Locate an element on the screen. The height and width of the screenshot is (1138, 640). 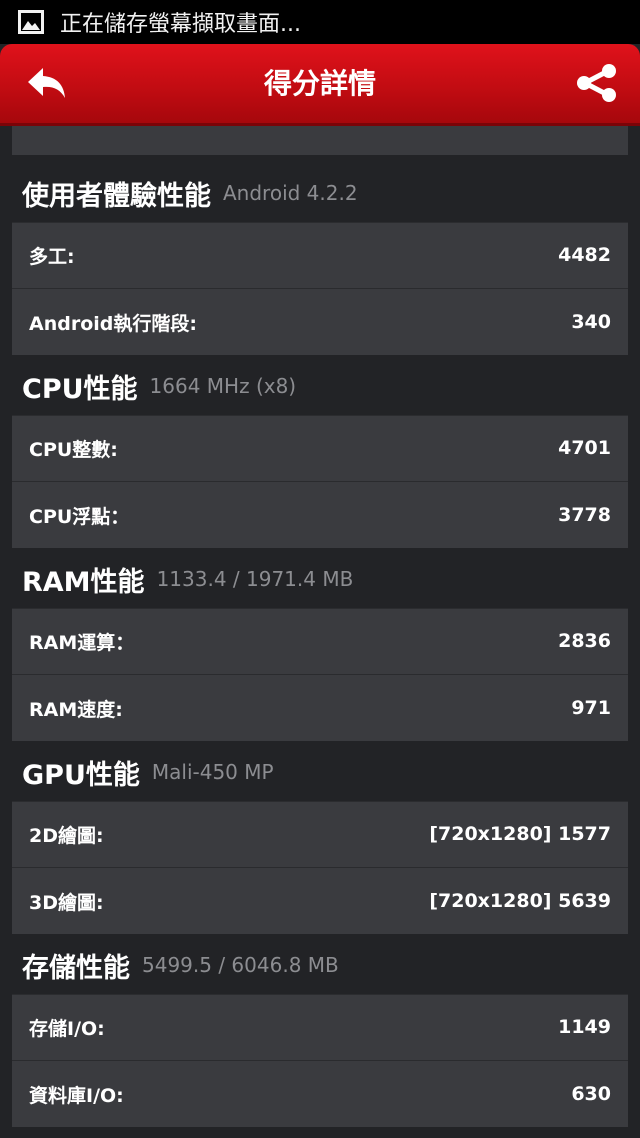
share-button is located at coordinates (597, 85).